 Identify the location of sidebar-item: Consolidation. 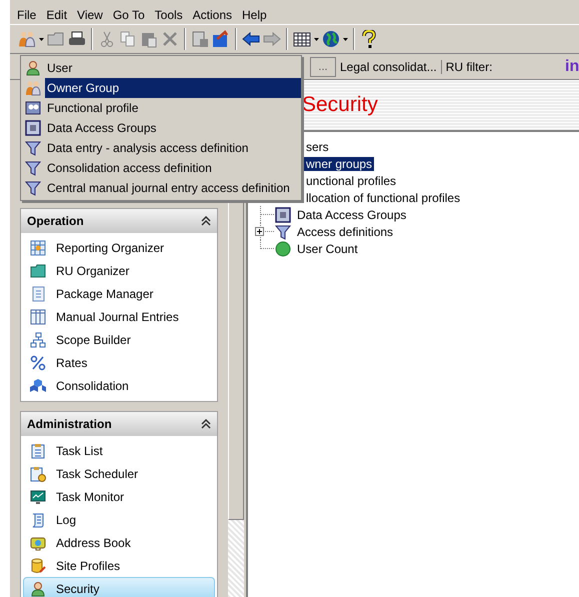
(119, 385).